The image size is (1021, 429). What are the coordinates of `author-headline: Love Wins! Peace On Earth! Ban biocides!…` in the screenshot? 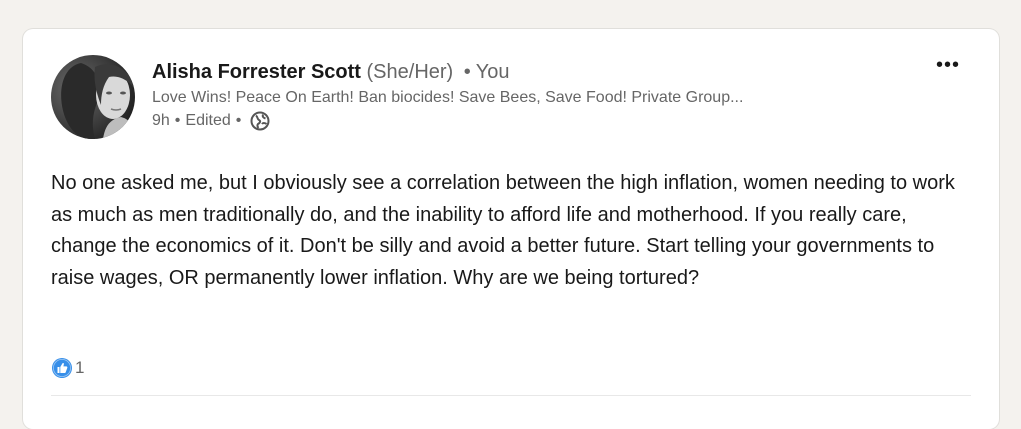 It's located at (448, 97).